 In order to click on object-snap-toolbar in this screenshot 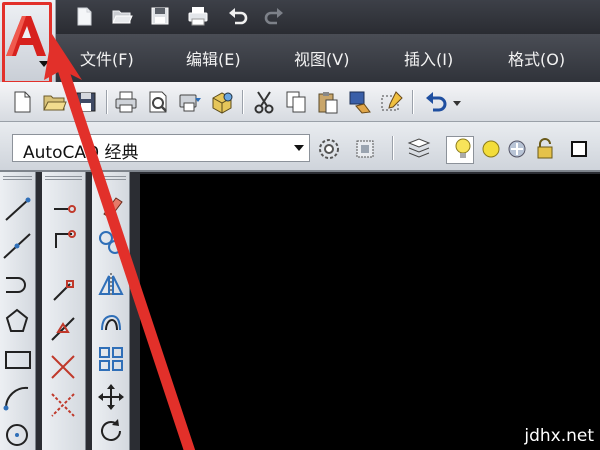, I will do `click(64, 311)`.